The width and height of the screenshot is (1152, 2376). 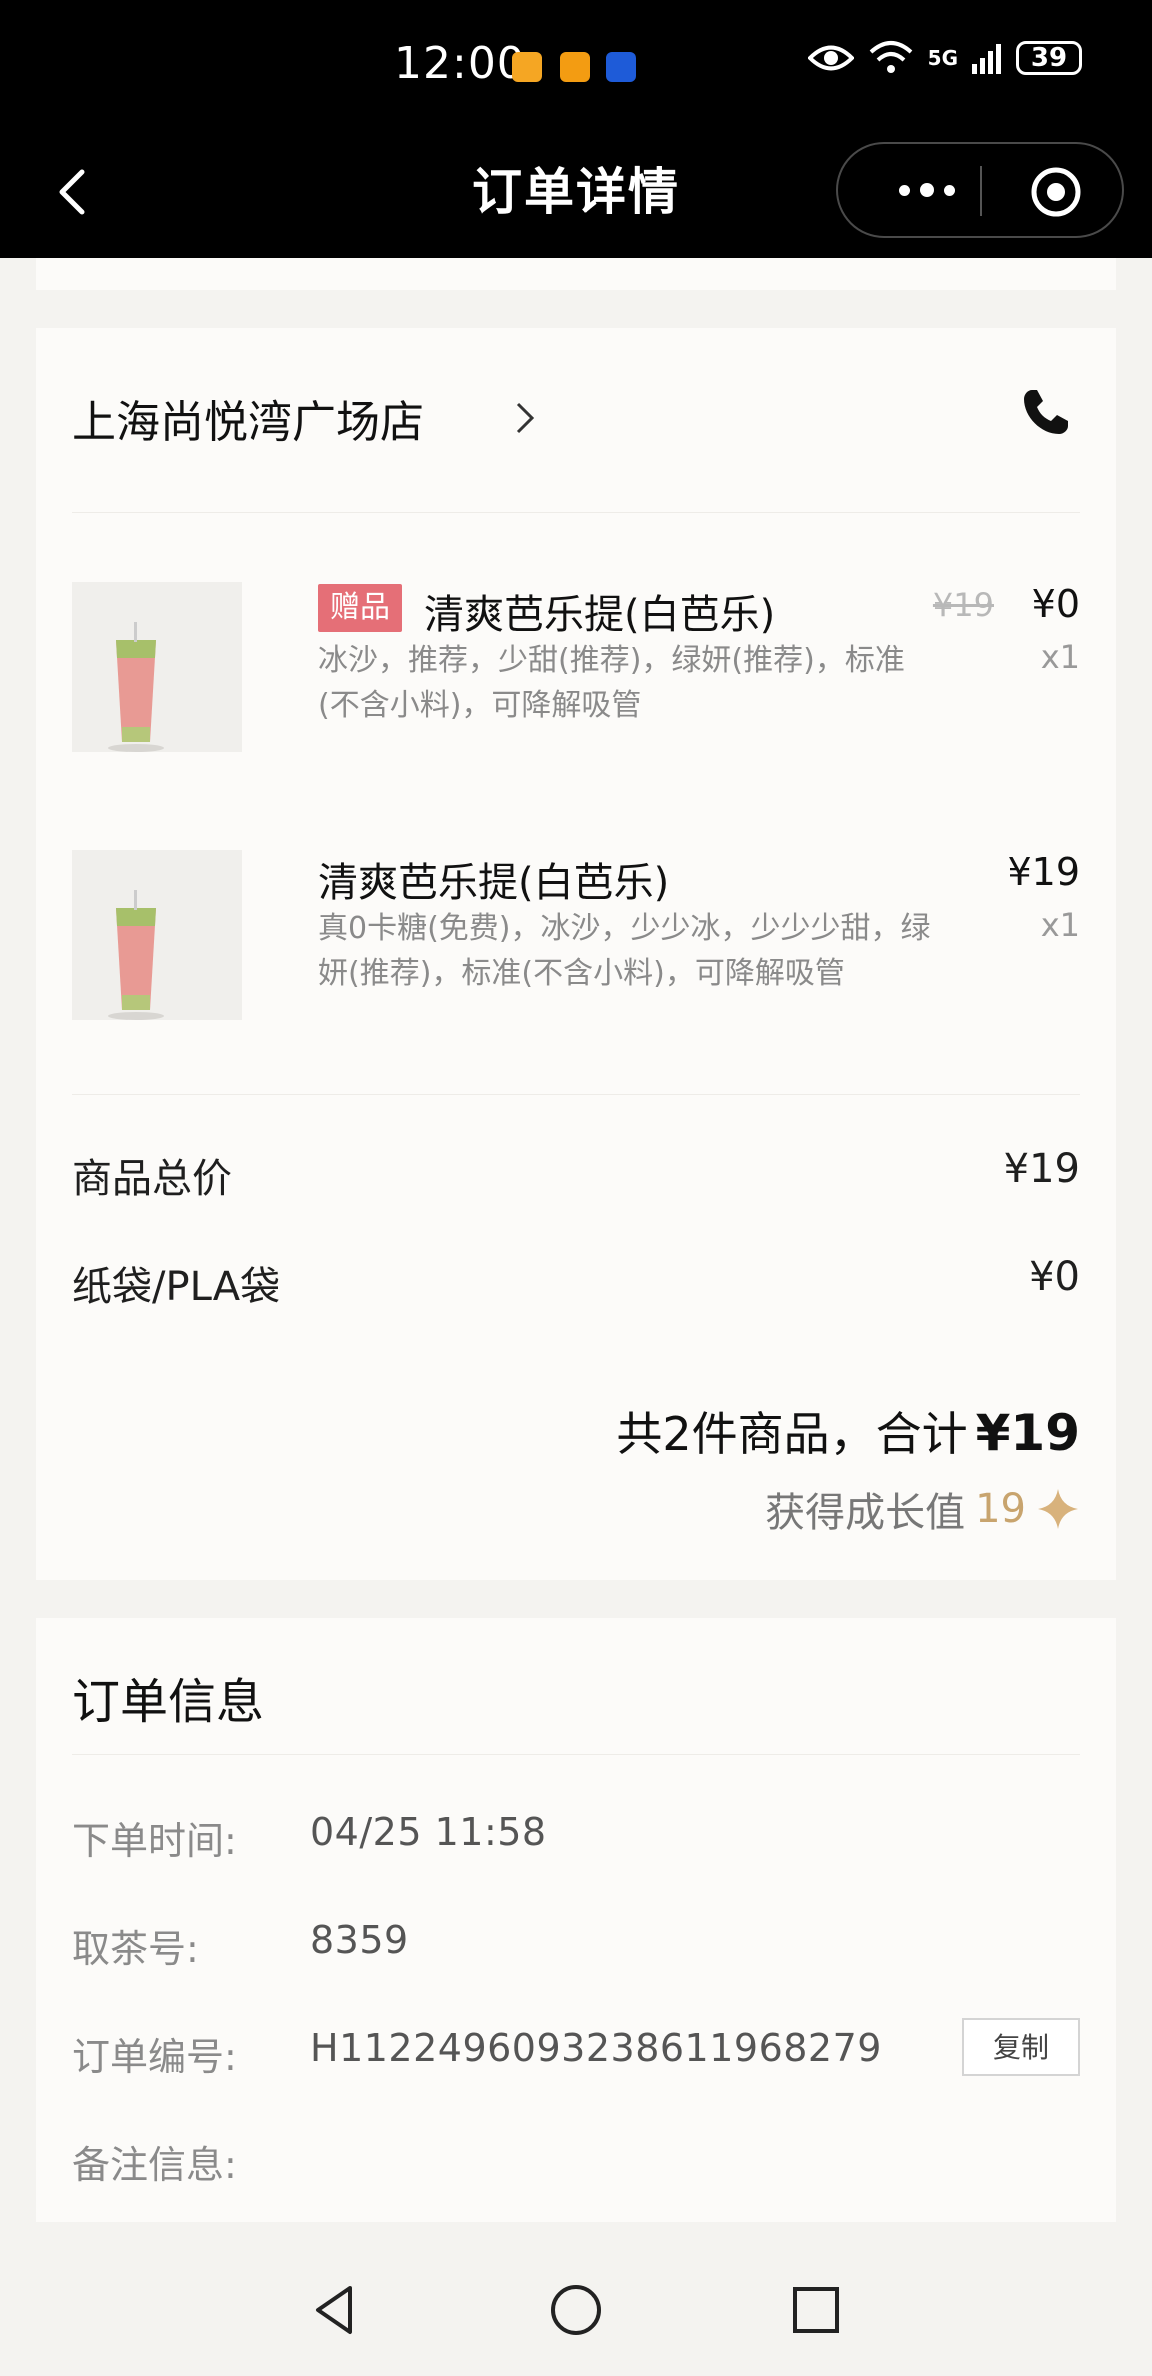 I want to click on signal-icon, so click(x=986, y=59).